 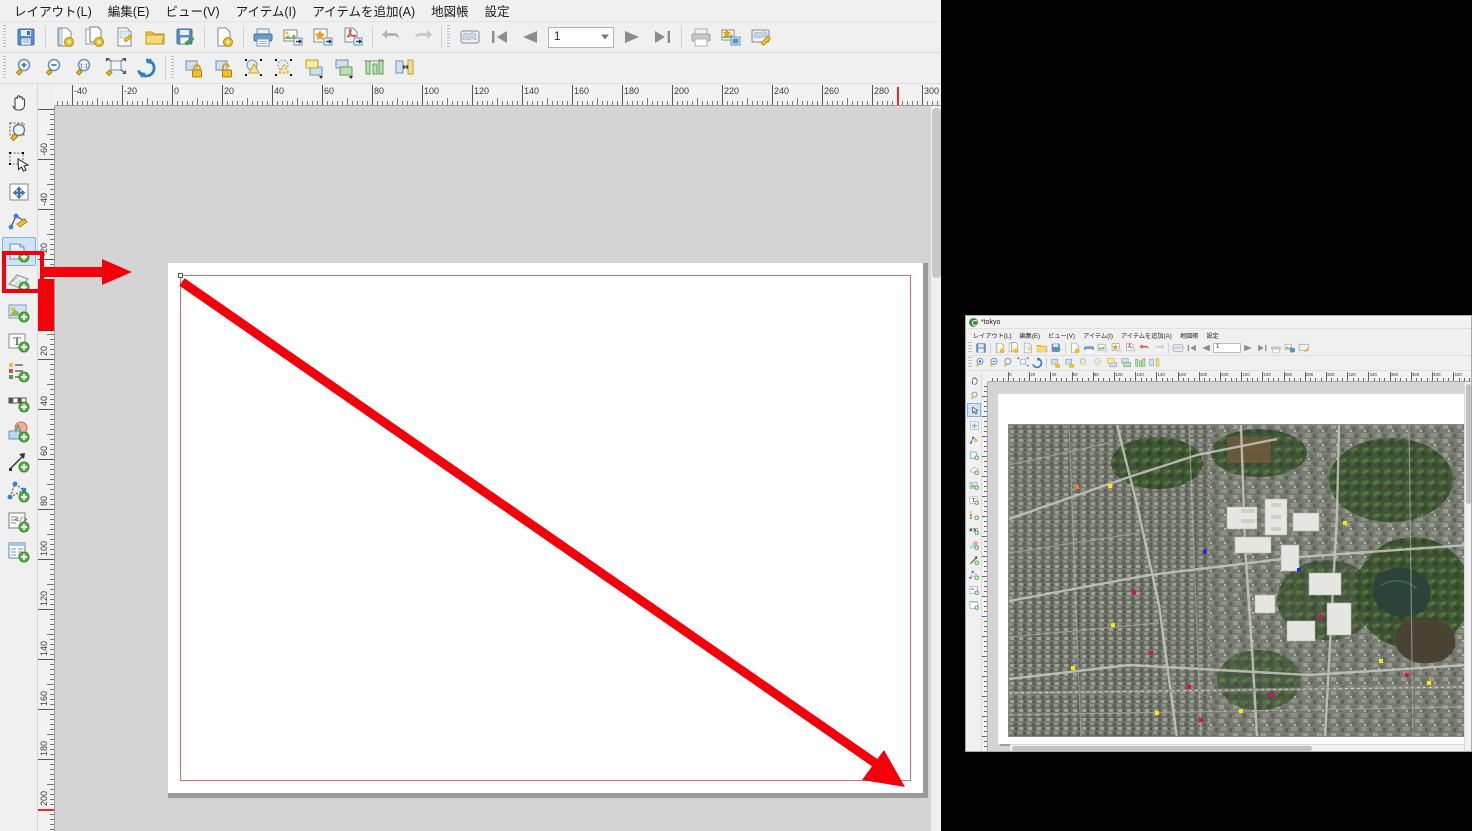 I want to click on tool-add-node-item, so click(x=19, y=491).